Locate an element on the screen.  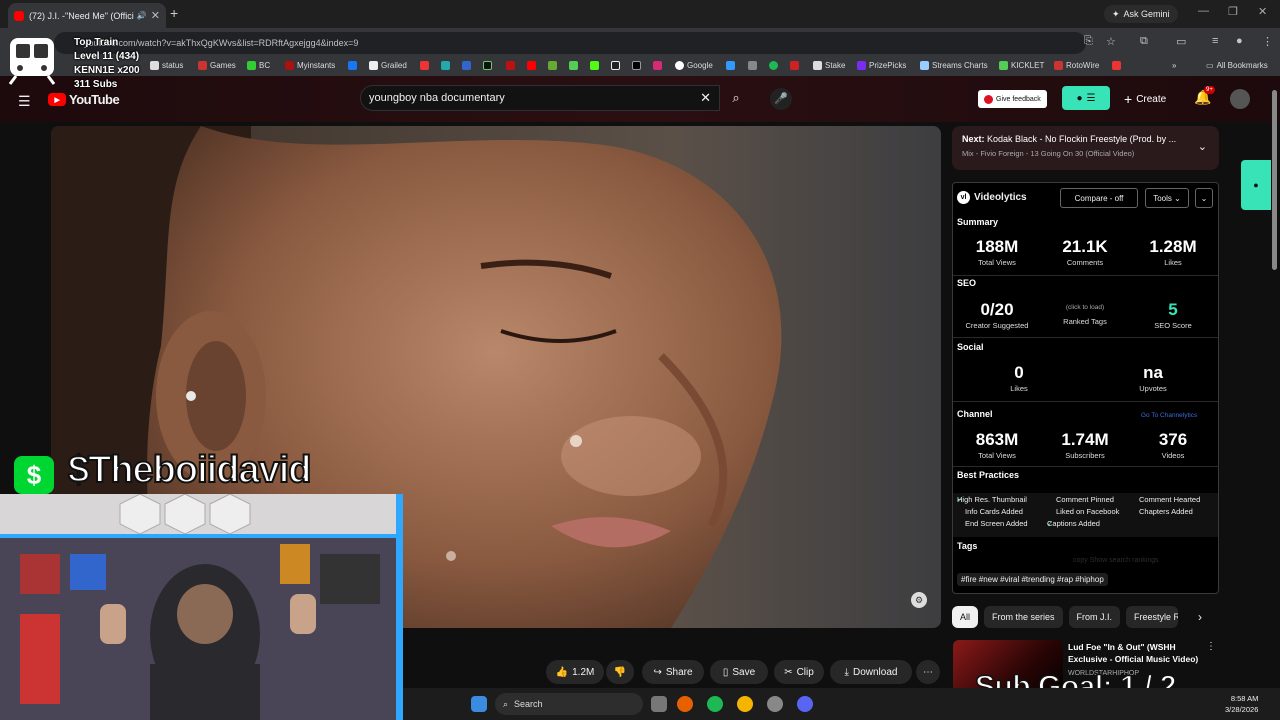
summary-heading: Summary is located at coordinates (978, 222).